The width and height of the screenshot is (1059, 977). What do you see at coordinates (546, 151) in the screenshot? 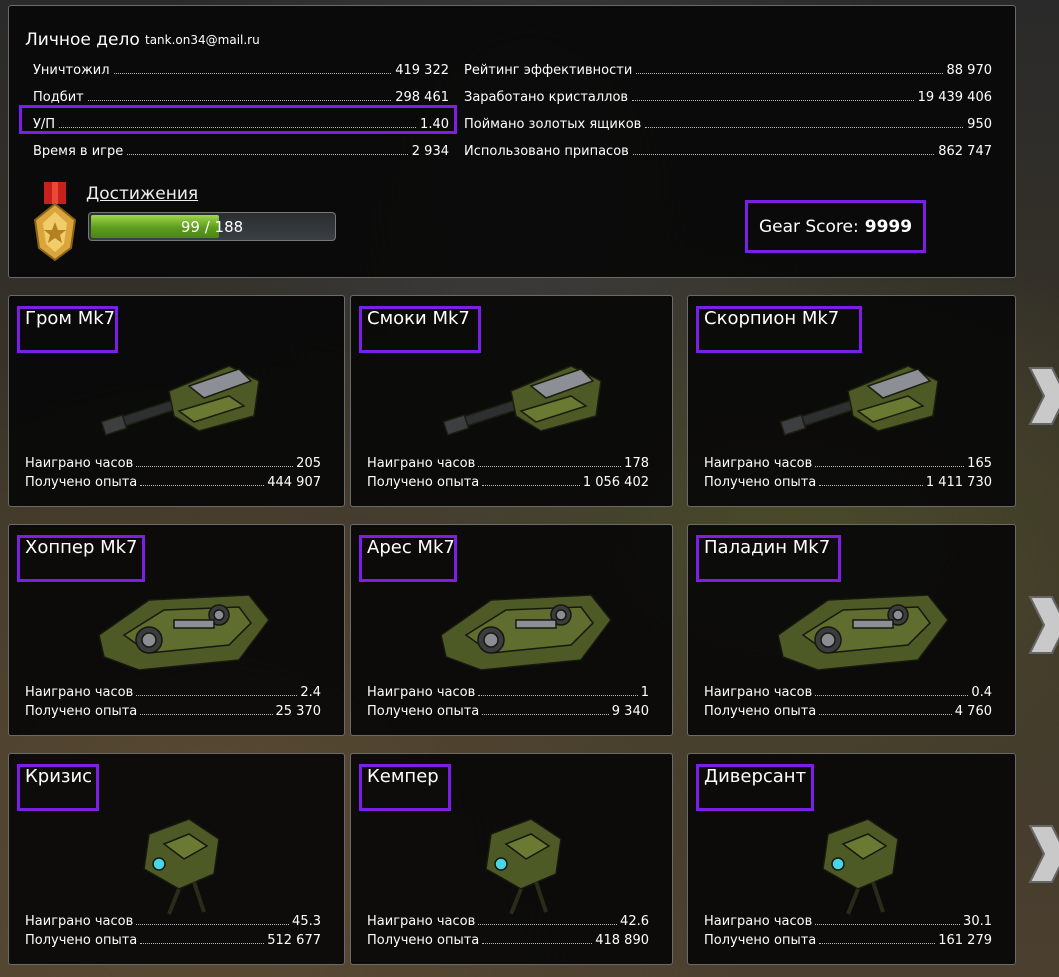
I see `stat-label: Использовано припасов` at bounding box center [546, 151].